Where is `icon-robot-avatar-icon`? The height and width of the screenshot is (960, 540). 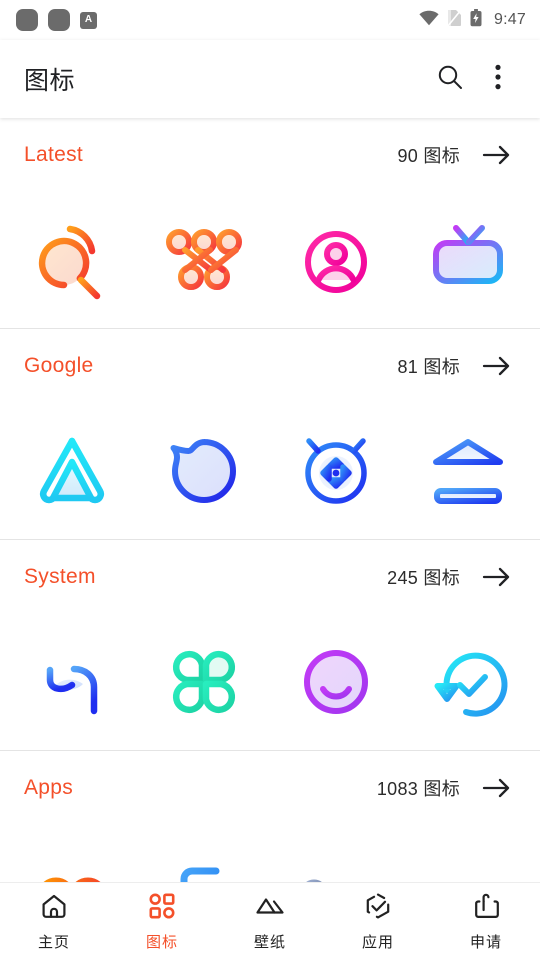 icon-robot-avatar-icon is located at coordinates (336, 260).